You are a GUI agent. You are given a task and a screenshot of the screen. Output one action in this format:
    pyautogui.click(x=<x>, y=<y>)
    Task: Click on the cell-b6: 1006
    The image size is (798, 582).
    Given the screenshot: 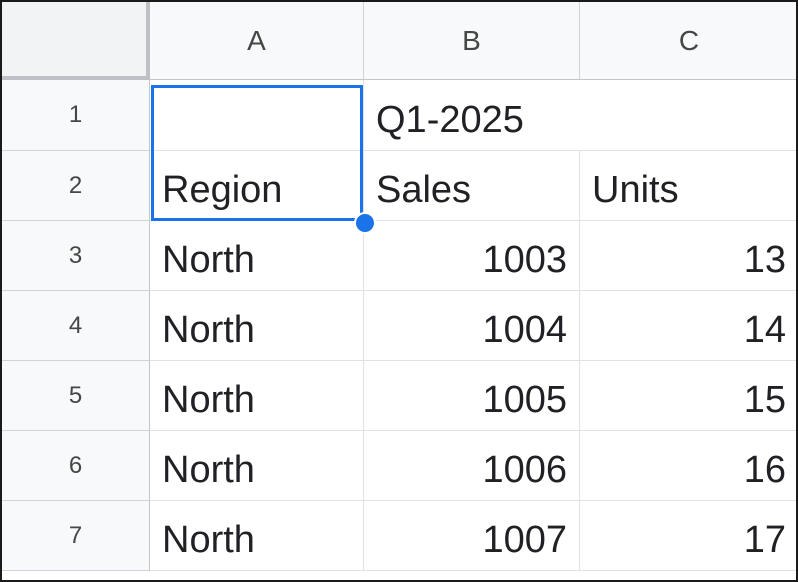 What is the action you would take?
    pyautogui.click(x=472, y=466)
    